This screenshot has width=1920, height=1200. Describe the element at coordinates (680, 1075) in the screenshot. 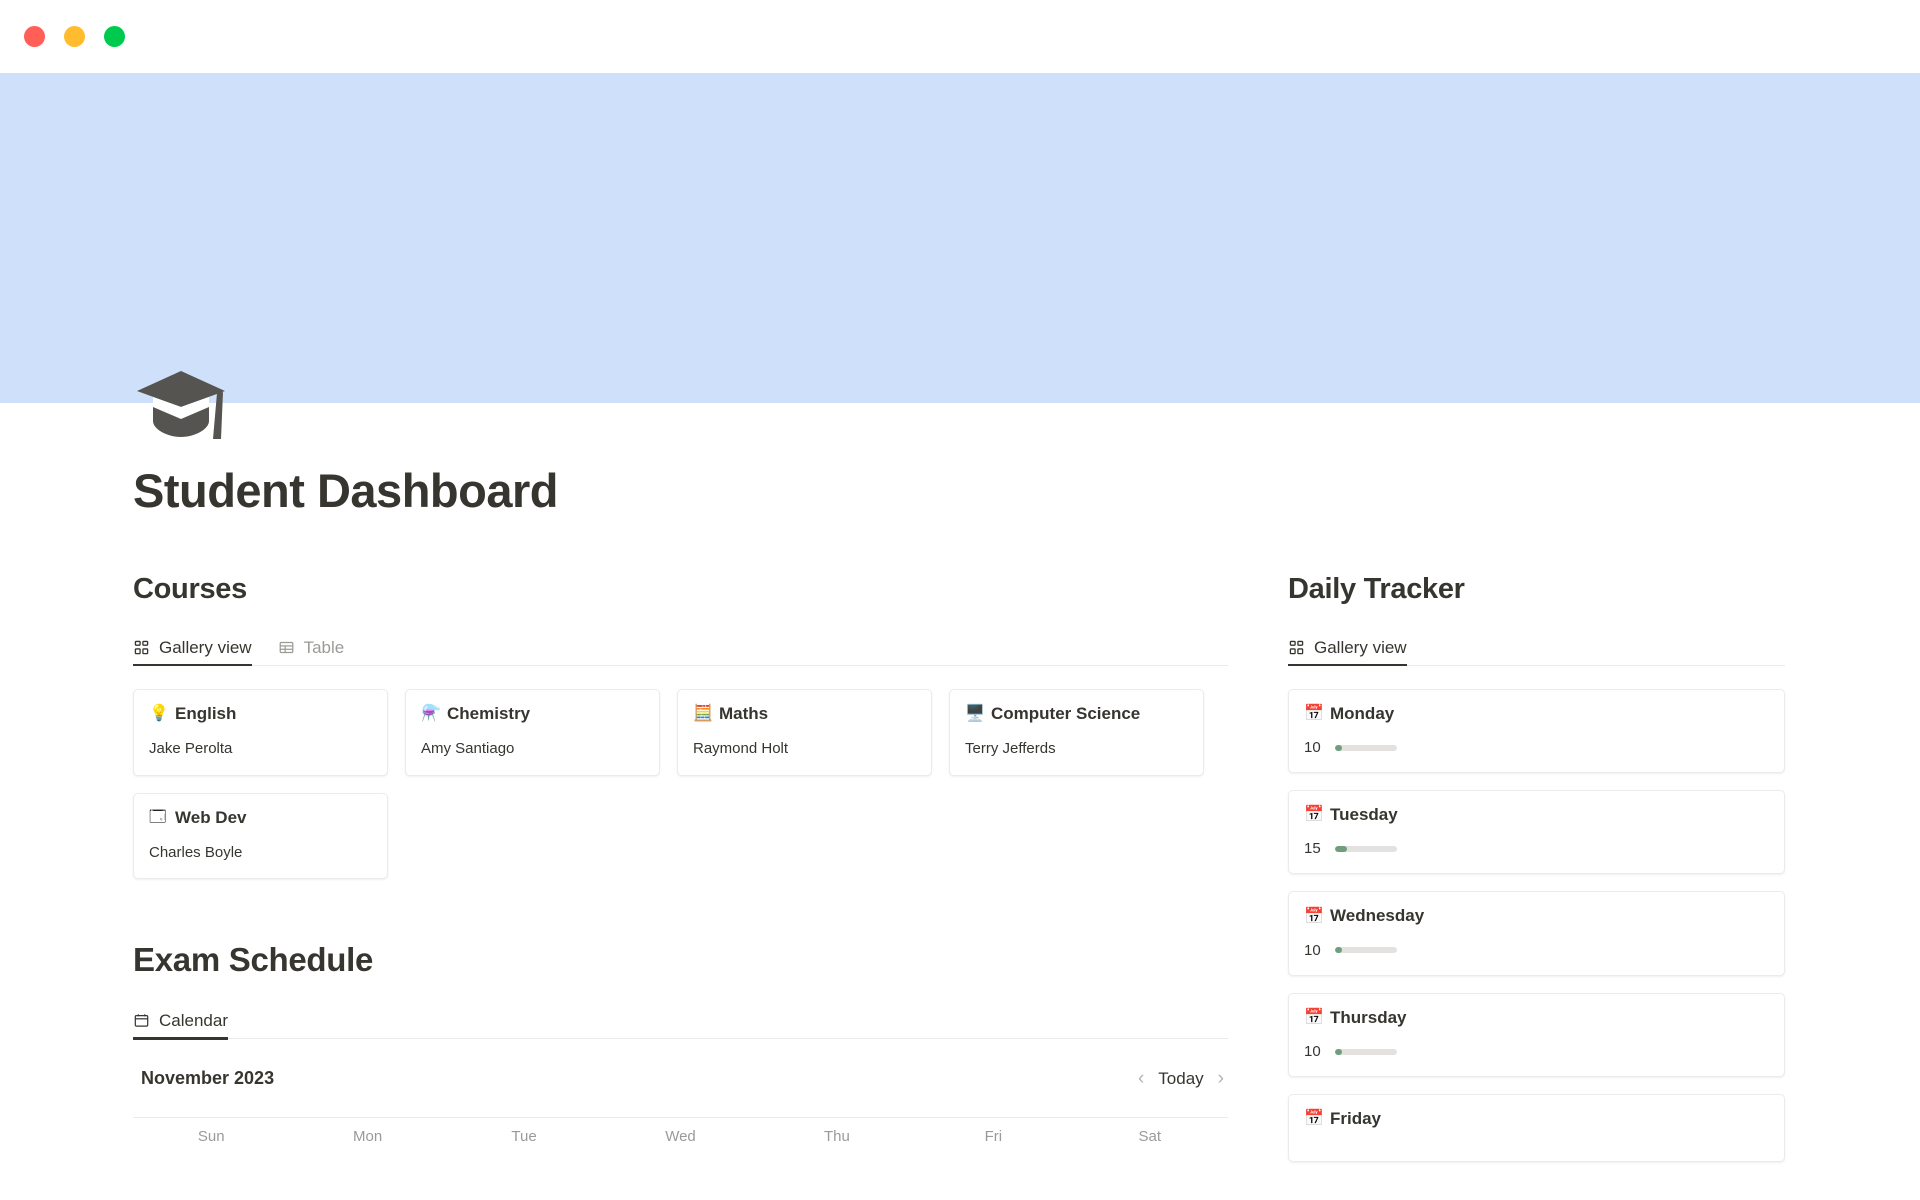

I see `calendar-header: November 2023 ‹ Today ›` at that location.